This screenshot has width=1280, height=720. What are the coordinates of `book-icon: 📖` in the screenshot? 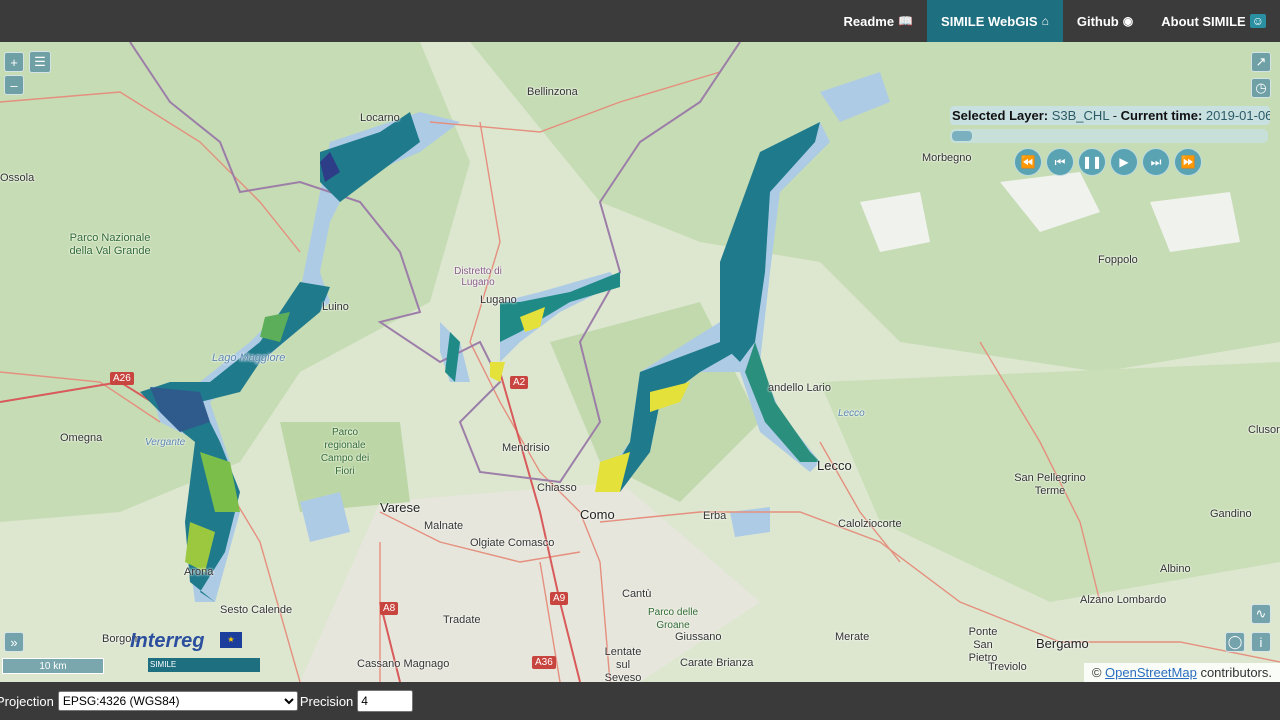 It's located at (906, 21).